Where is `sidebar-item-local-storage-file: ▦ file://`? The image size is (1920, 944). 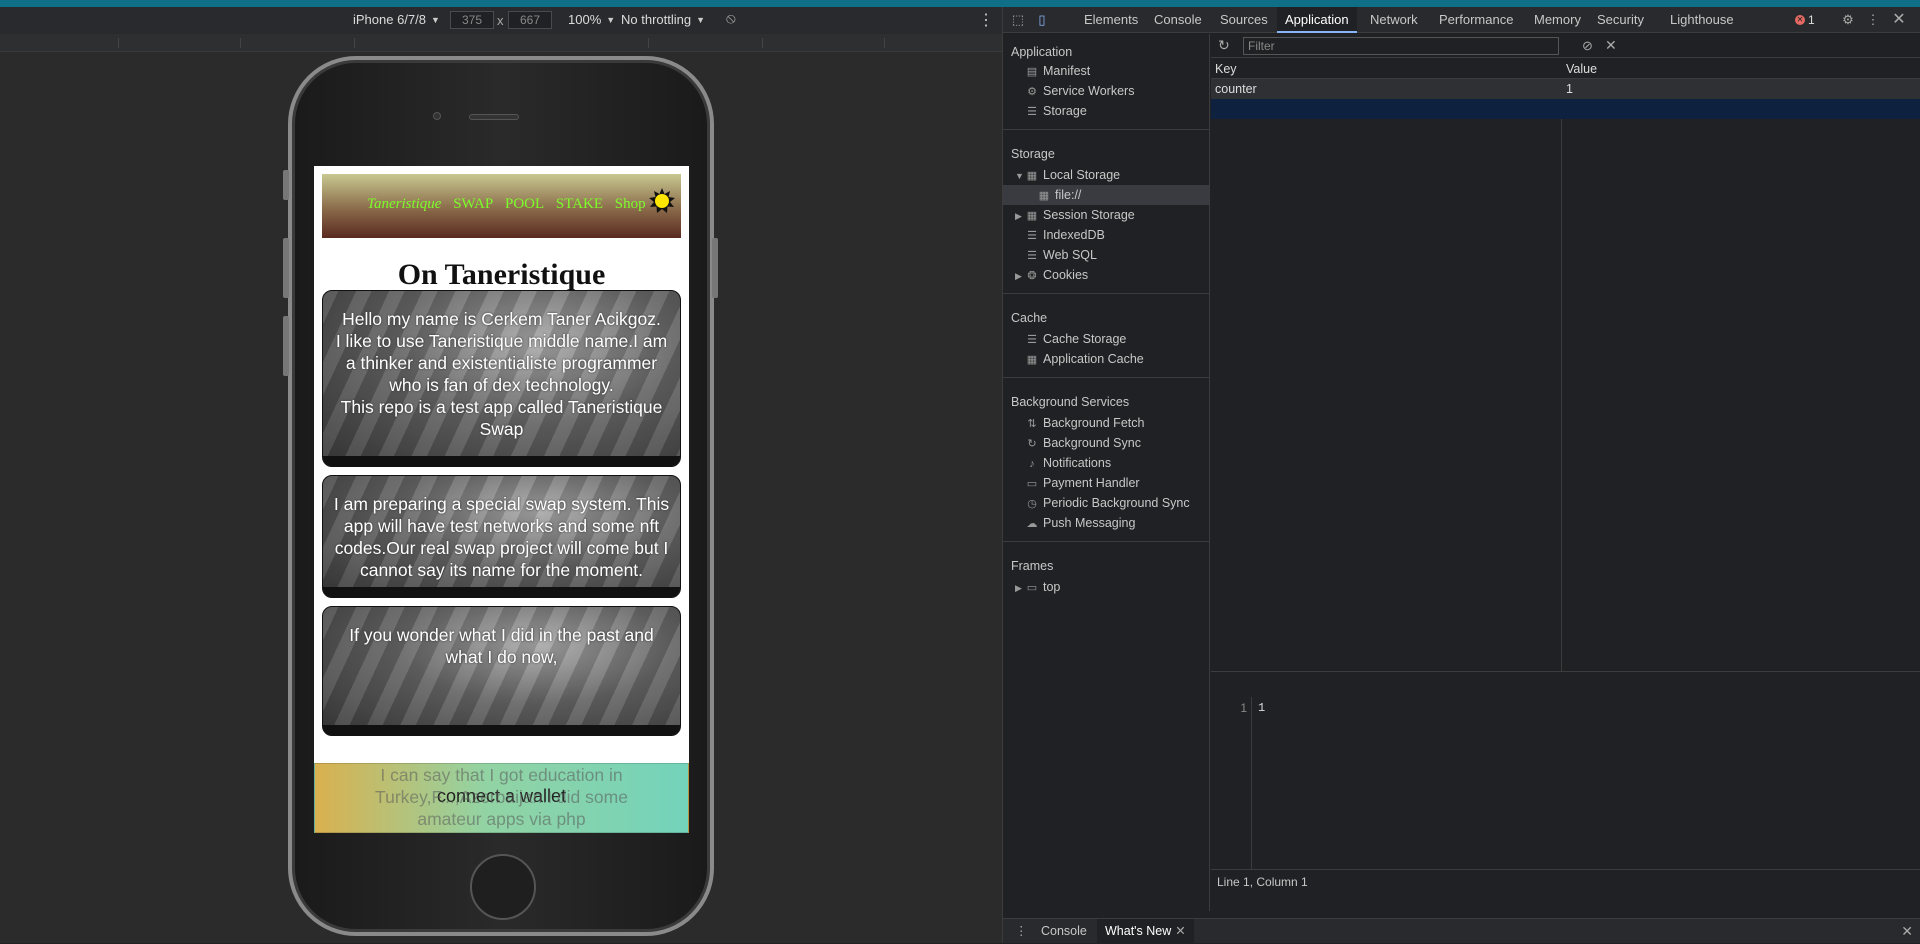
sidebar-item-local-storage-file: ▦ file:// is located at coordinates (1106, 195).